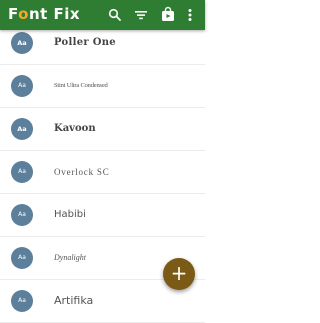  I want to click on app-title: Font Fix, so click(44, 14).